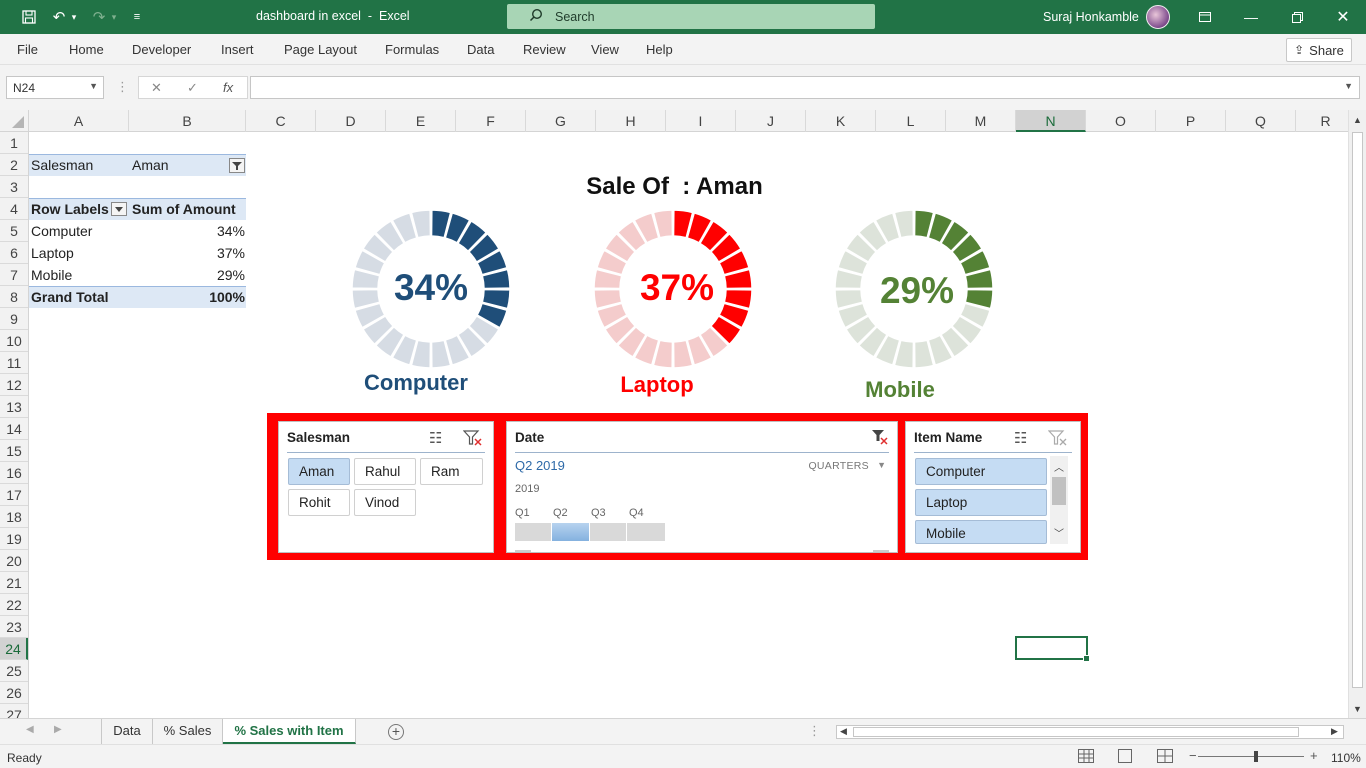 This screenshot has height=768, width=1366. I want to click on timeline-q1-bar, so click(533, 532).